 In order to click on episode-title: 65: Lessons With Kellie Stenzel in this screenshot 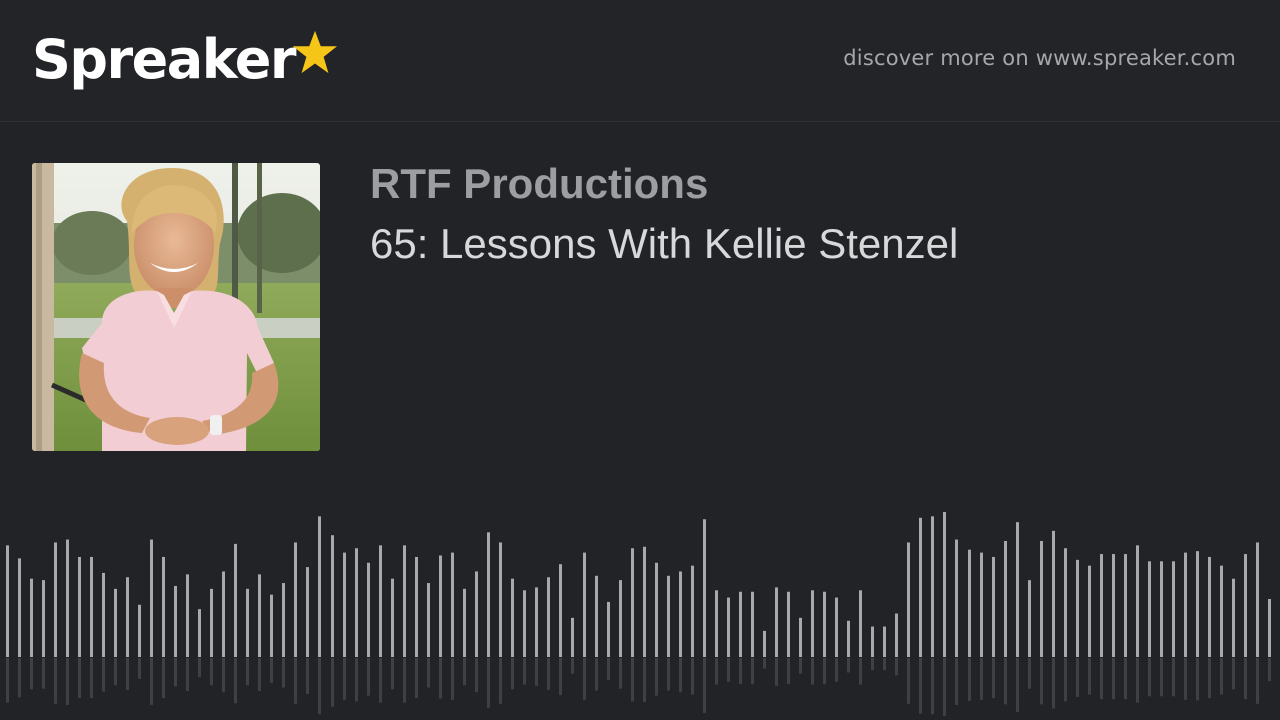, I will do `click(664, 243)`.